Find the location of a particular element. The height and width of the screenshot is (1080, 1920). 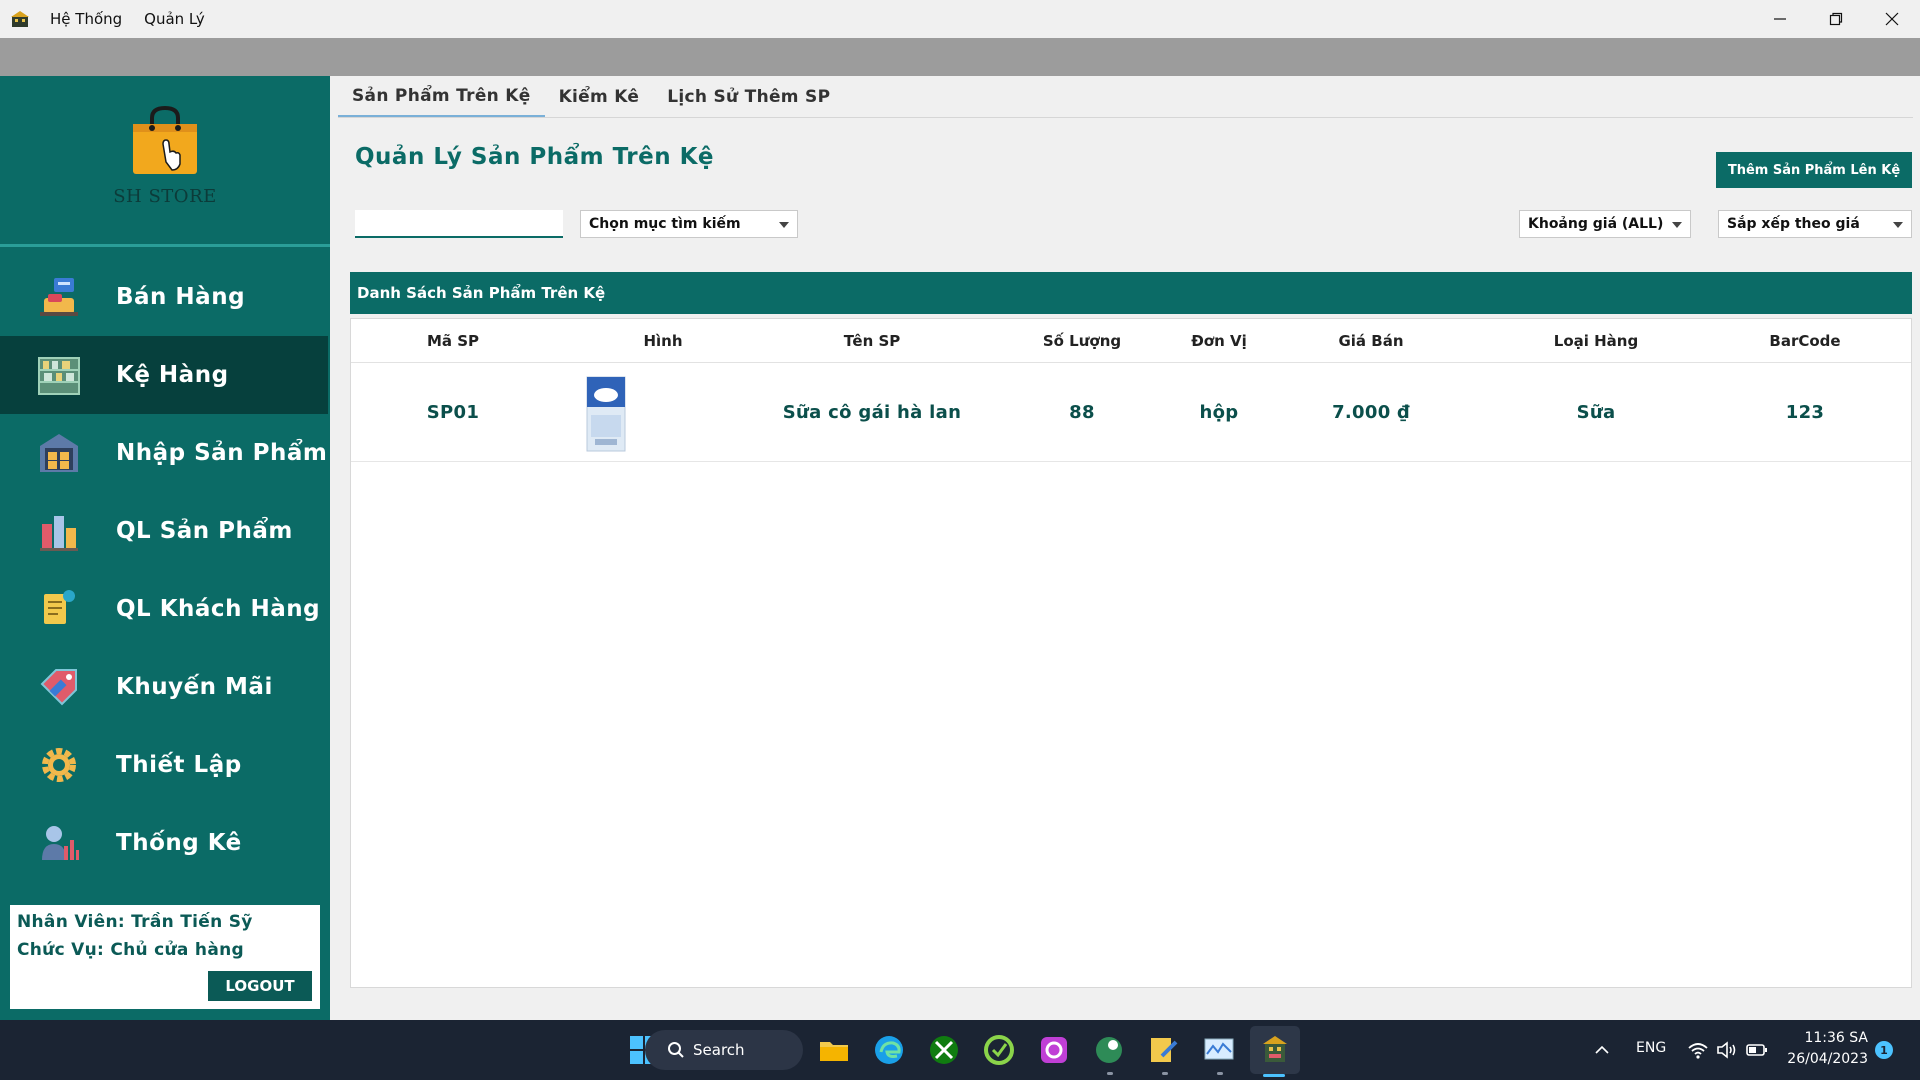

sidebar-item-label: QL Sản Phẩm is located at coordinates (204, 531).